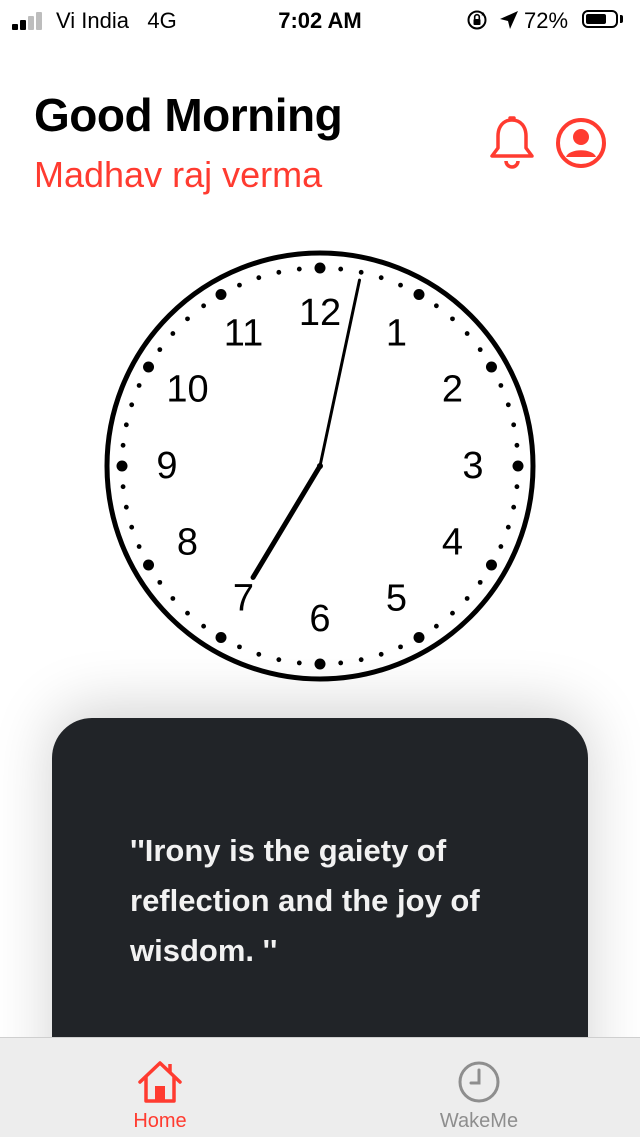  What do you see at coordinates (188, 115) in the screenshot?
I see `greeting-title: Good Morning` at bounding box center [188, 115].